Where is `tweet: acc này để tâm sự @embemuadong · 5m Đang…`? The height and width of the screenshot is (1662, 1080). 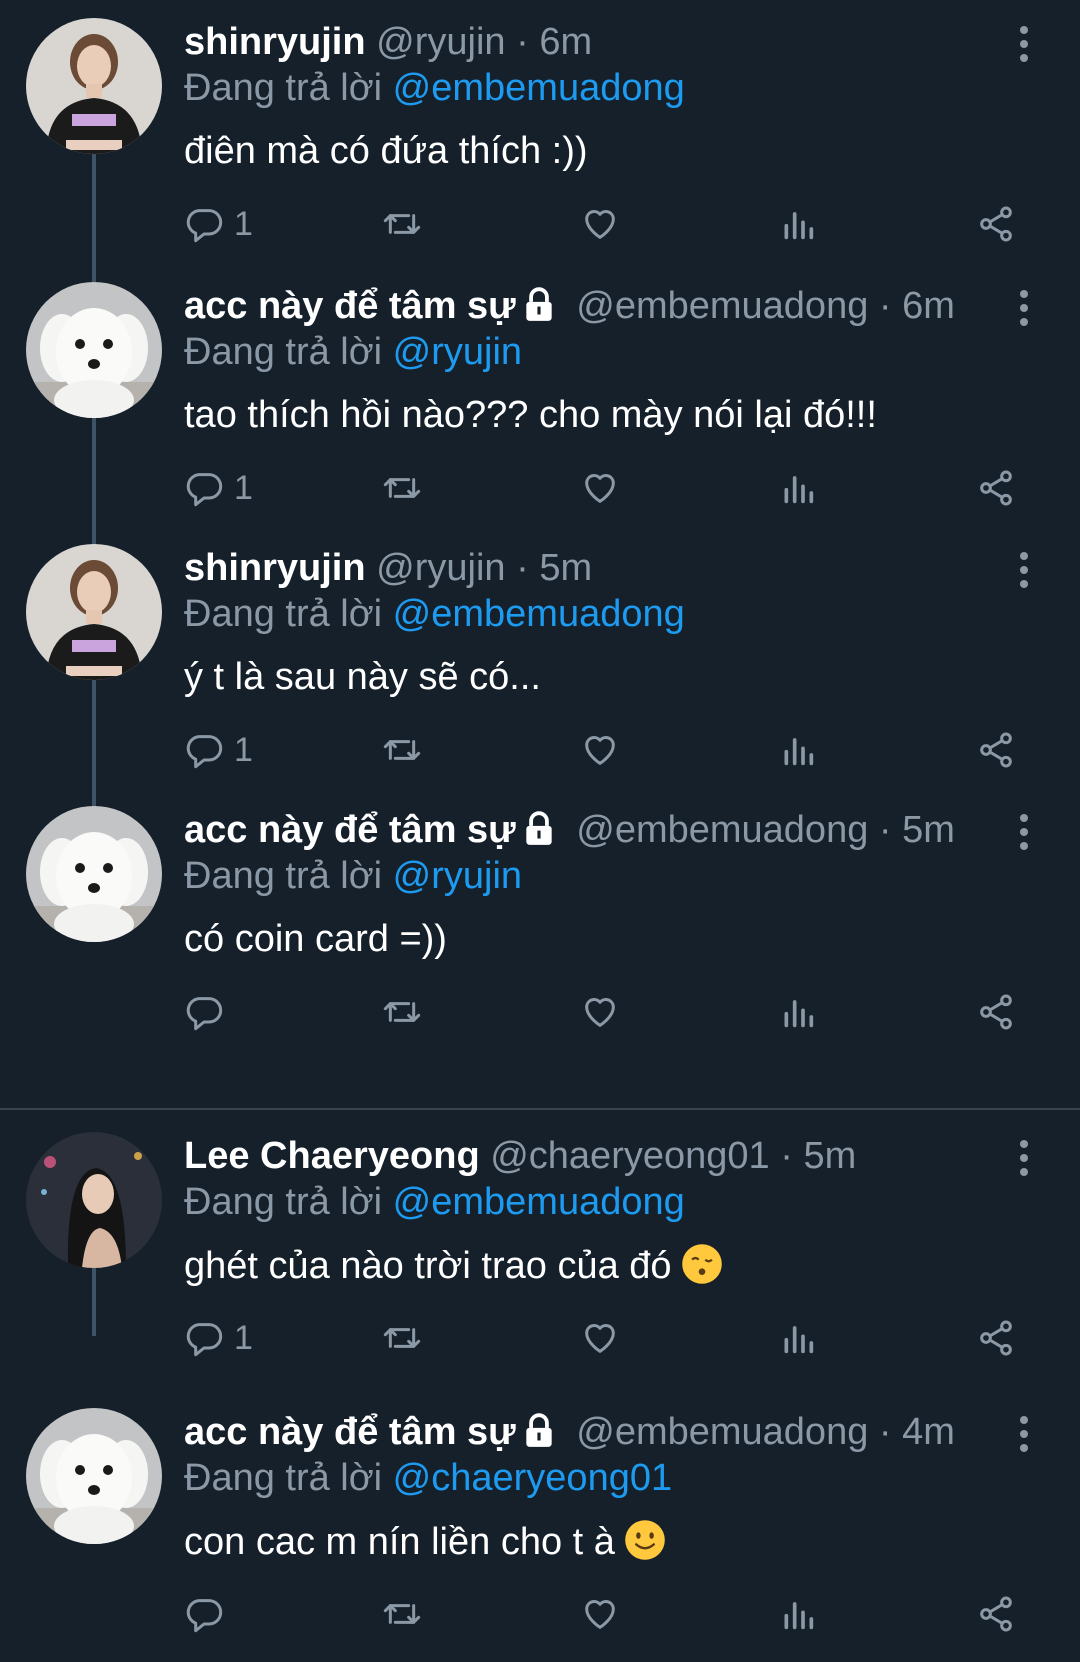
tweet: acc này để tâm sự @embemuadong · 5m Đang… is located at coordinates (540, 926).